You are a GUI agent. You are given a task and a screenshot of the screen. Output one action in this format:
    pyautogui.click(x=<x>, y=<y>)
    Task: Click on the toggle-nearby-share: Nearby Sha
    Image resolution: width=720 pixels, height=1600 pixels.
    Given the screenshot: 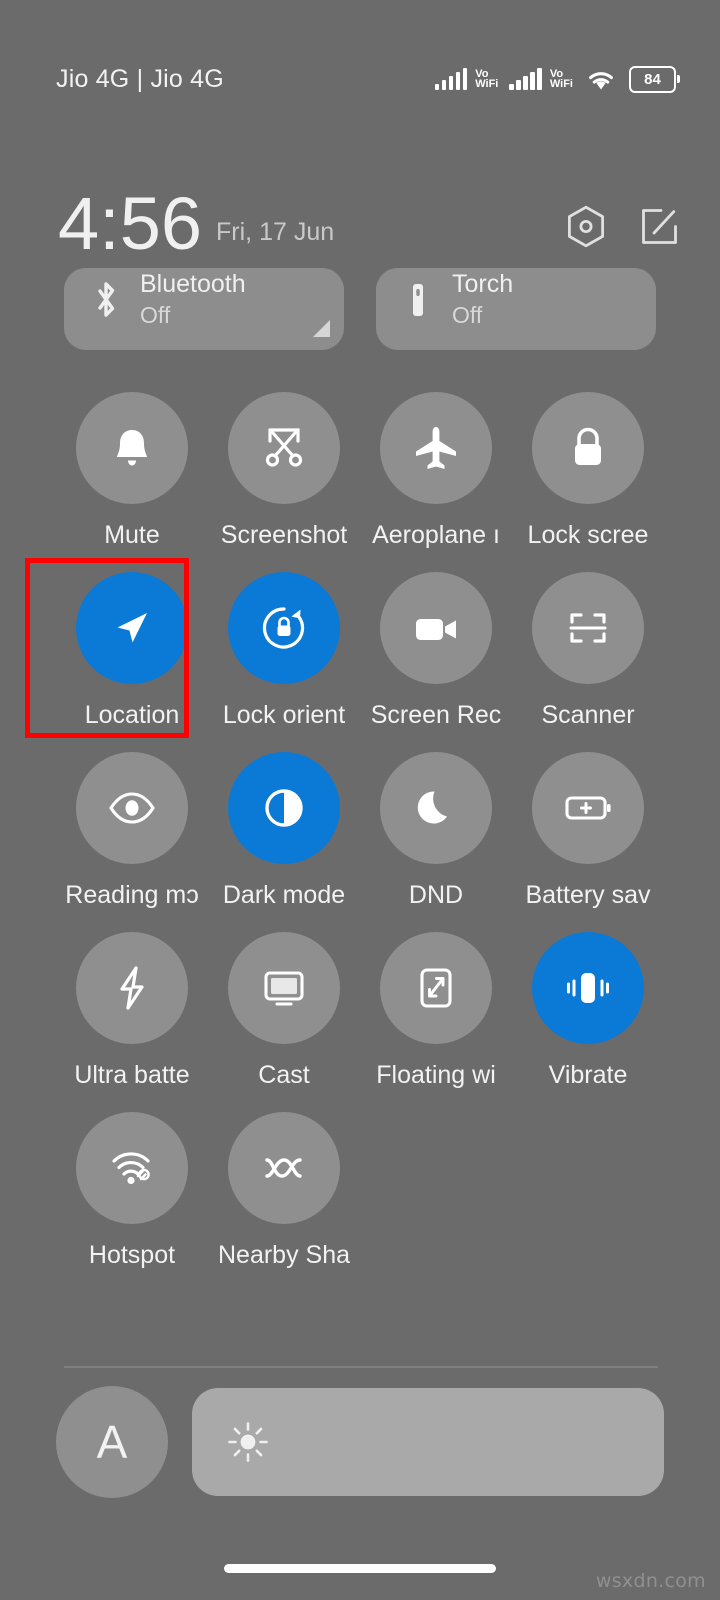 What is the action you would take?
    pyautogui.click(x=284, y=1191)
    